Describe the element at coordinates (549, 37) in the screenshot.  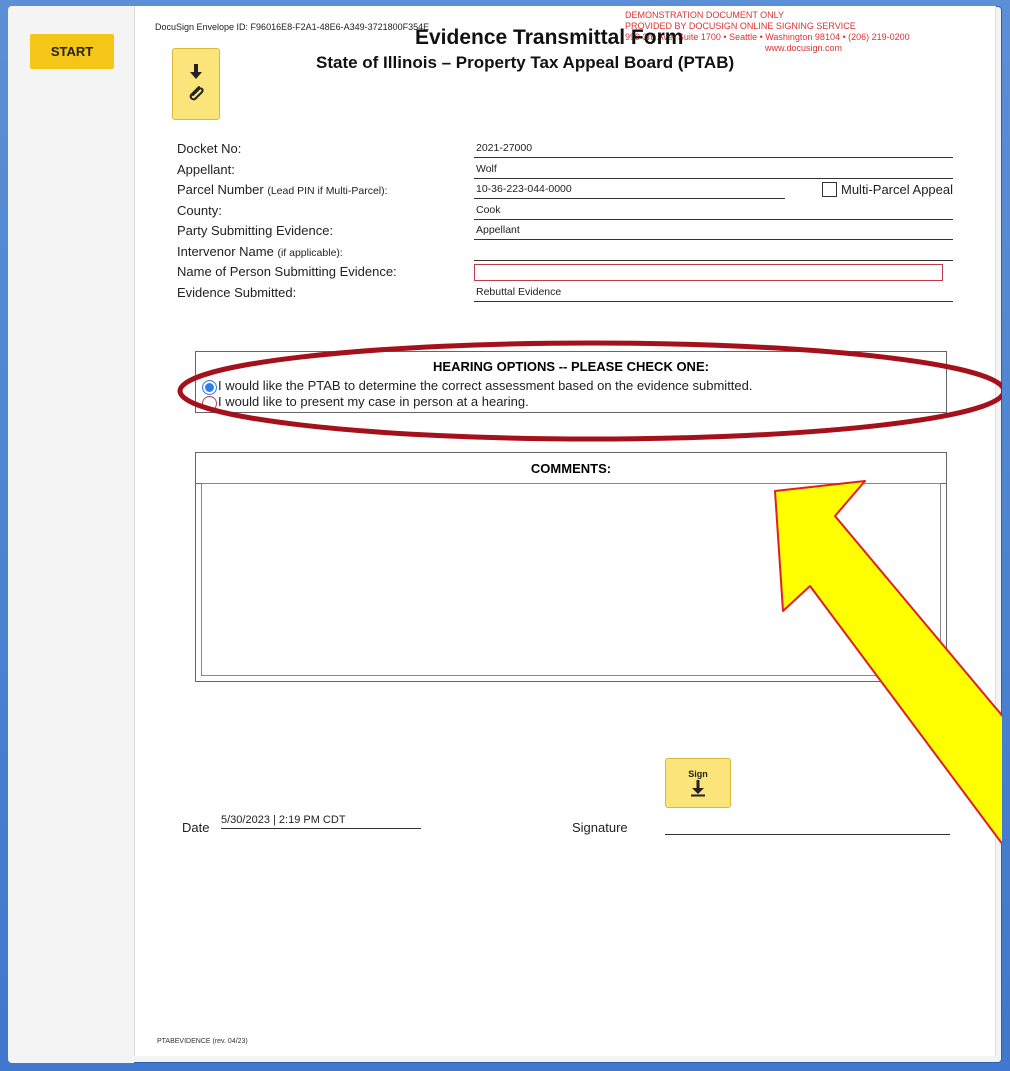
I see `form-title: Evidence Transmittal Form` at that location.